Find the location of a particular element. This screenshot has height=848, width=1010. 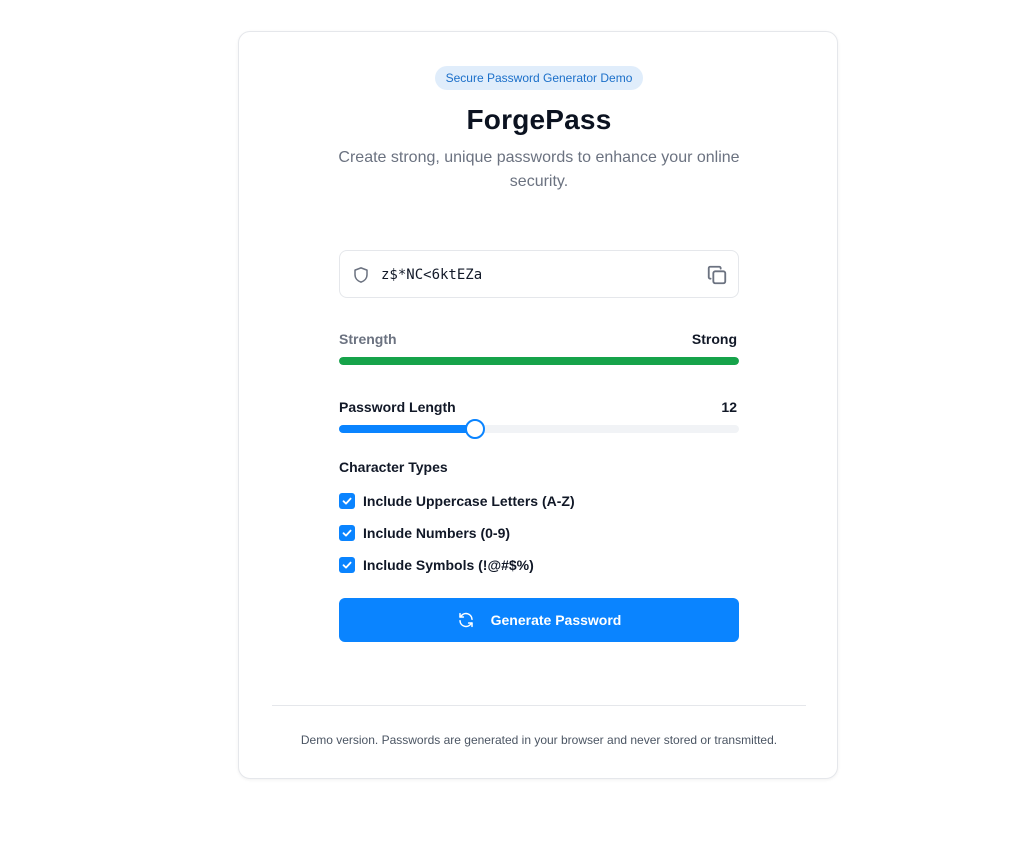

length-value: 12 is located at coordinates (729, 407).